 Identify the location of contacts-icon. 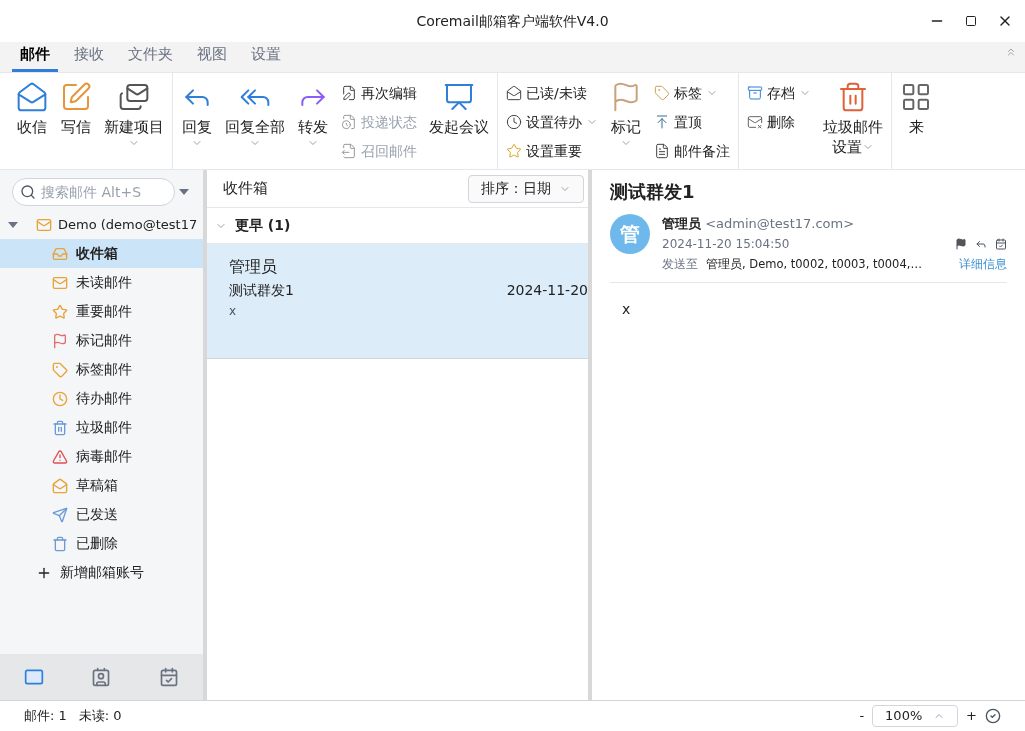
(101, 677).